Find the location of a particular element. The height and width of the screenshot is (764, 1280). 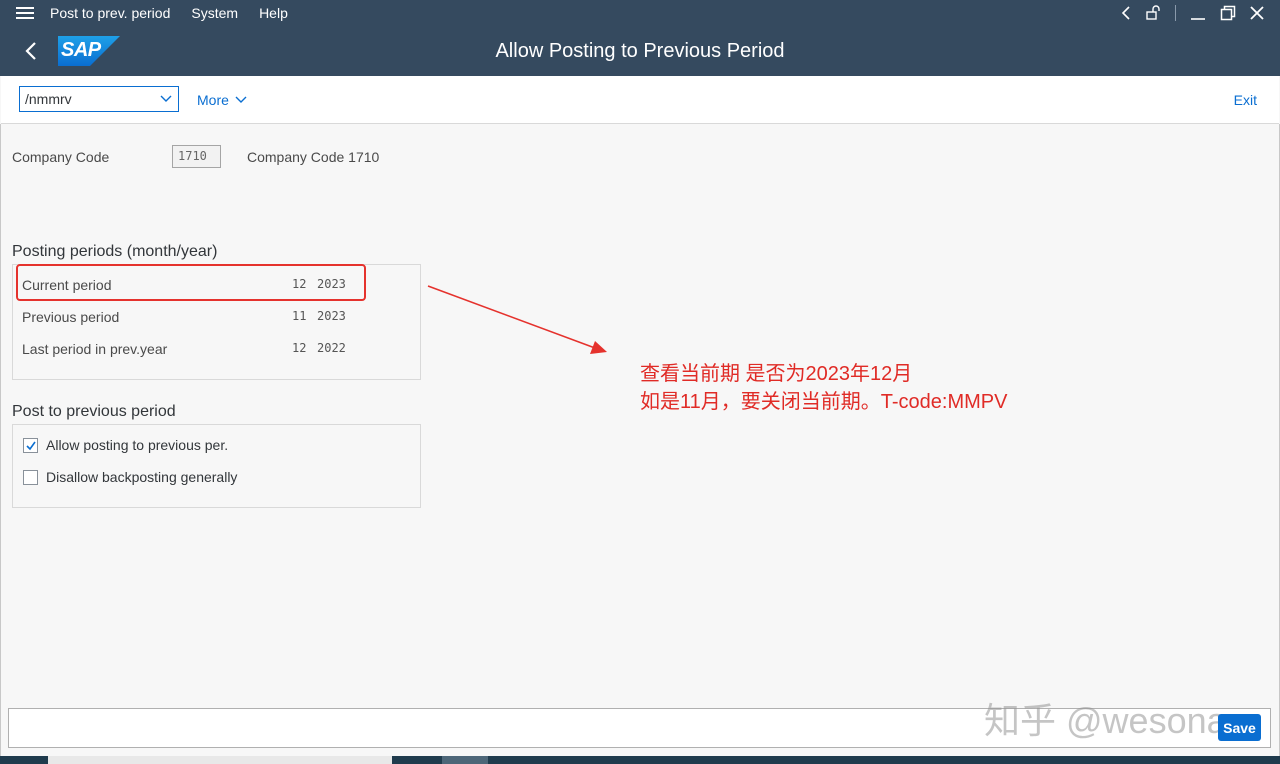

page-title: Allow Posting to Previous Period is located at coordinates (640, 51).